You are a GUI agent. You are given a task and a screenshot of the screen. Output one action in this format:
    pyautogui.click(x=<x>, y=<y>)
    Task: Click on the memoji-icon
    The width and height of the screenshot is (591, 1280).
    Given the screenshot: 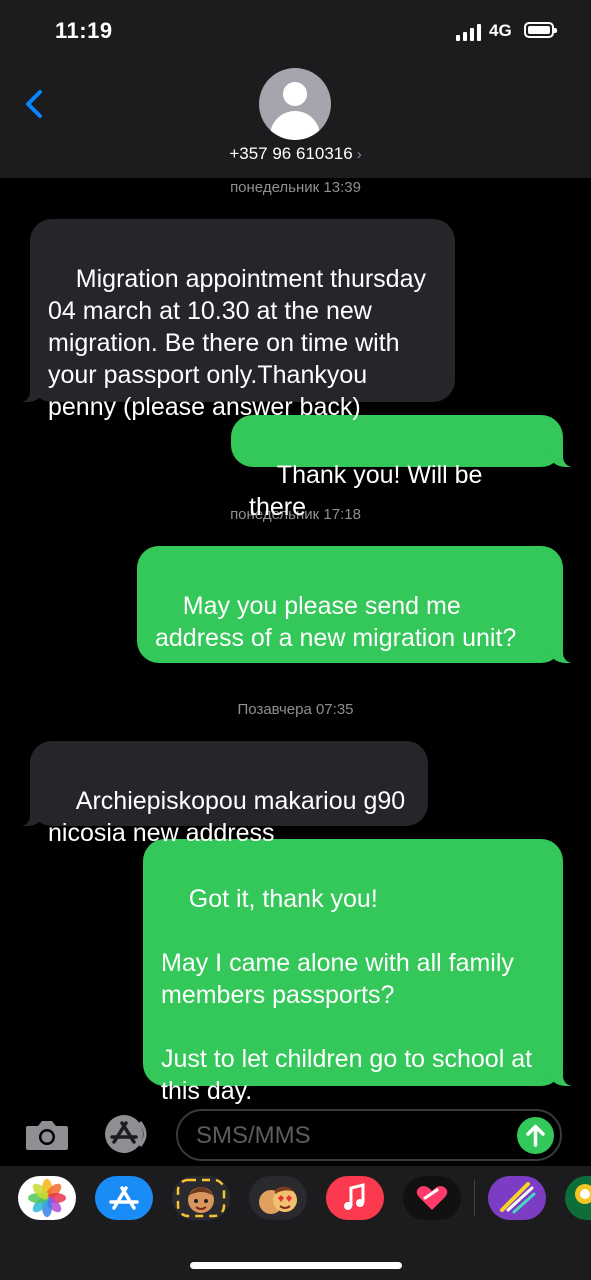 What is the action you would take?
    pyautogui.click(x=201, y=1198)
    